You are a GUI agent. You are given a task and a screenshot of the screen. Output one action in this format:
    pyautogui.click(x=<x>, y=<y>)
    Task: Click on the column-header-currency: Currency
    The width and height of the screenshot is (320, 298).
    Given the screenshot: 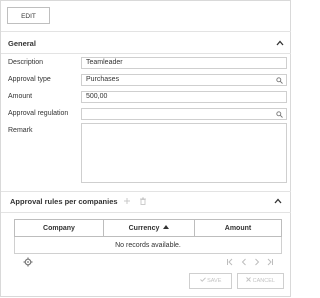 What is the action you would take?
    pyautogui.click(x=149, y=228)
    